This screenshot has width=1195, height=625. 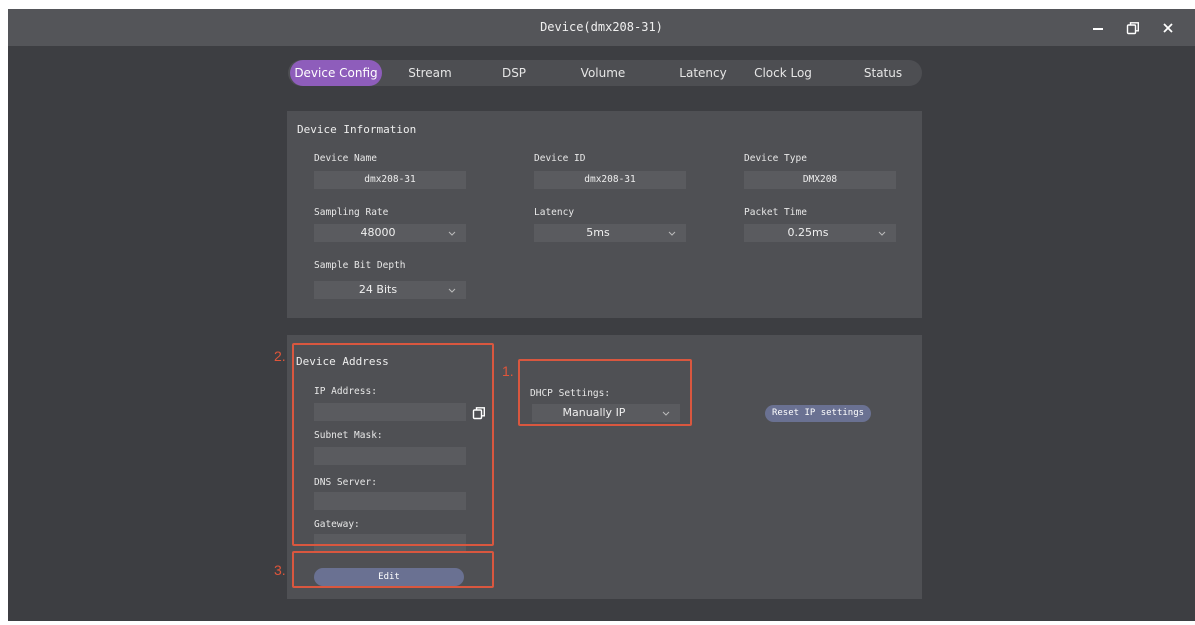 I want to click on window-title: Device(dmx208-31), so click(x=601, y=27).